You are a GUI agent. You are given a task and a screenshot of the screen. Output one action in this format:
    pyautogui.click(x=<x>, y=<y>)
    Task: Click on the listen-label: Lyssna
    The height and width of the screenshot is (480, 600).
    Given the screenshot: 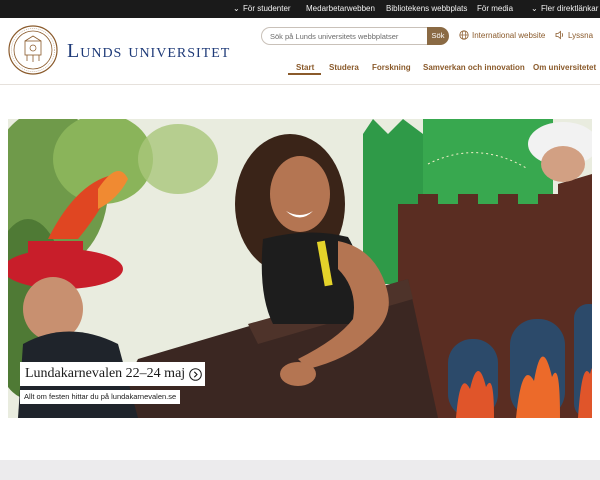 What is the action you would take?
    pyautogui.click(x=581, y=35)
    